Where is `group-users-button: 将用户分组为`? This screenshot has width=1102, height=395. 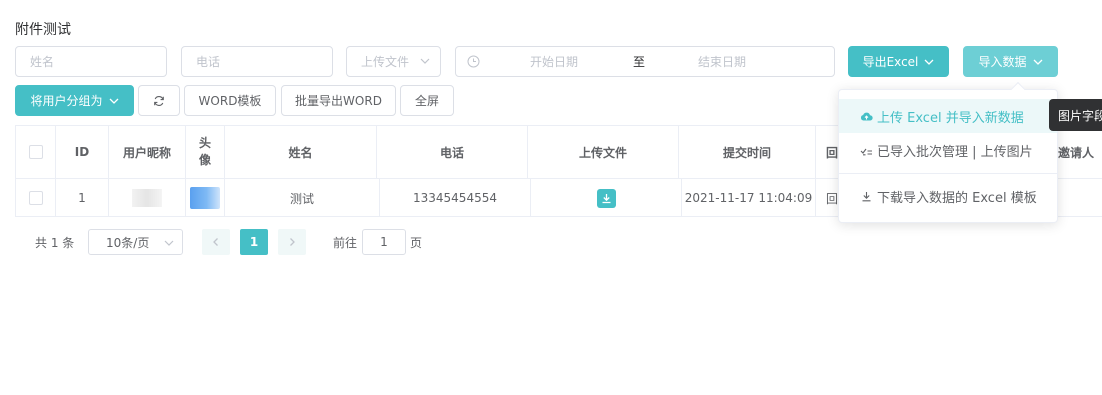 group-users-button: 将用户分组为 is located at coordinates (74, 100).